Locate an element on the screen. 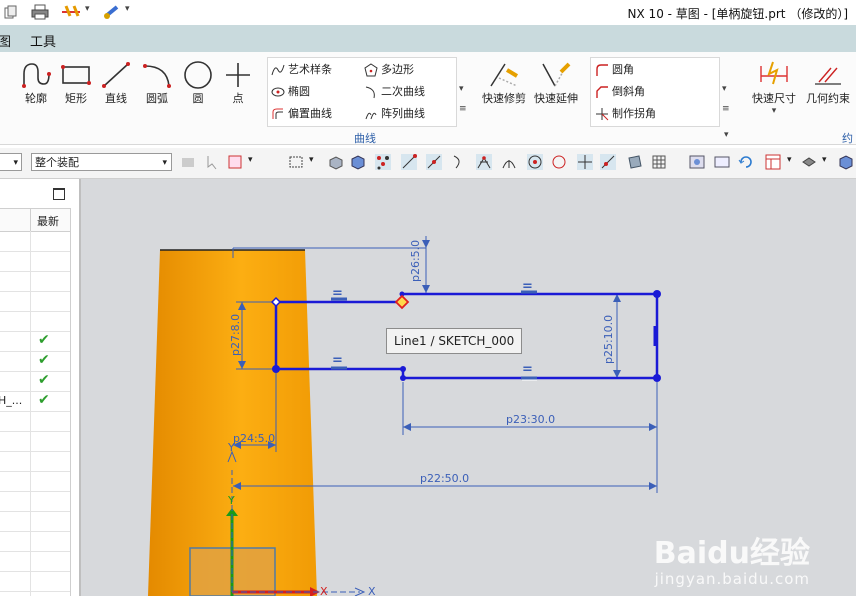  rapid-dimension-button: 快速尺寸 ▾ is located at coordinates (774, 88).